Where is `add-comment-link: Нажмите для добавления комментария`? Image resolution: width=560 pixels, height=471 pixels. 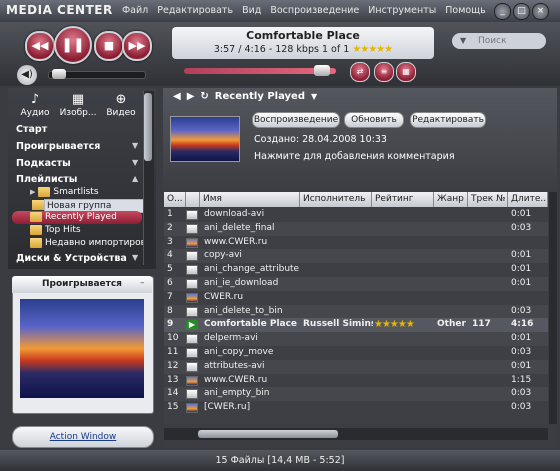 add-comment-link: Нажмите для добавления комментария is located at coordinates (354, 156).